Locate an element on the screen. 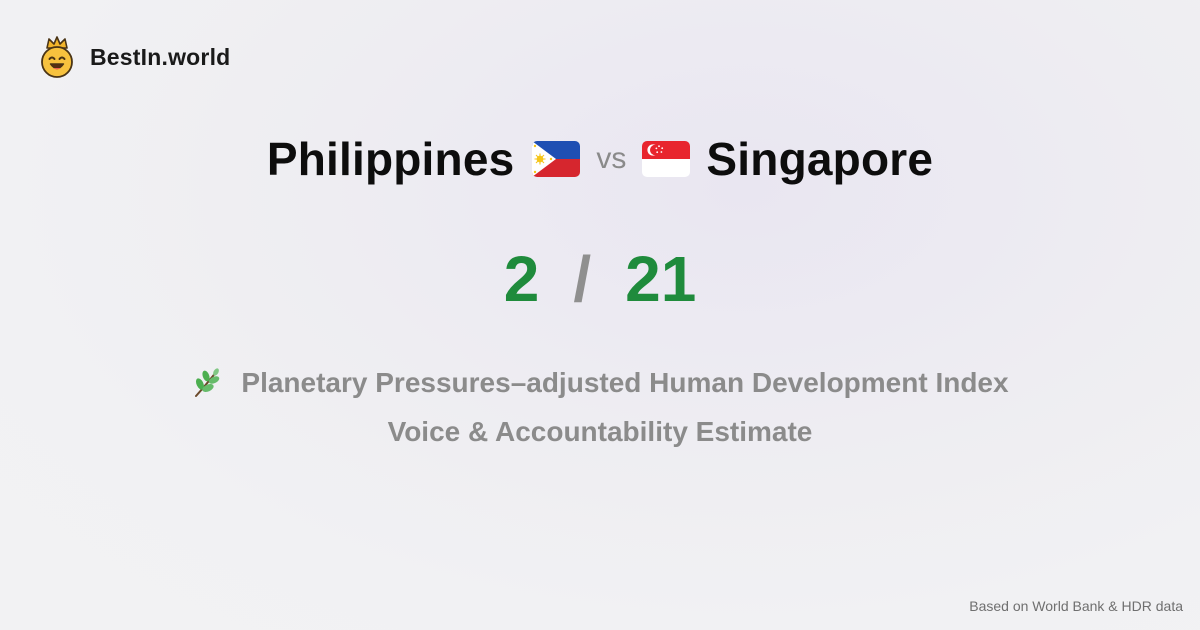  comparison-title: Philippines vs Singapore is located at coordinates (600, 159).